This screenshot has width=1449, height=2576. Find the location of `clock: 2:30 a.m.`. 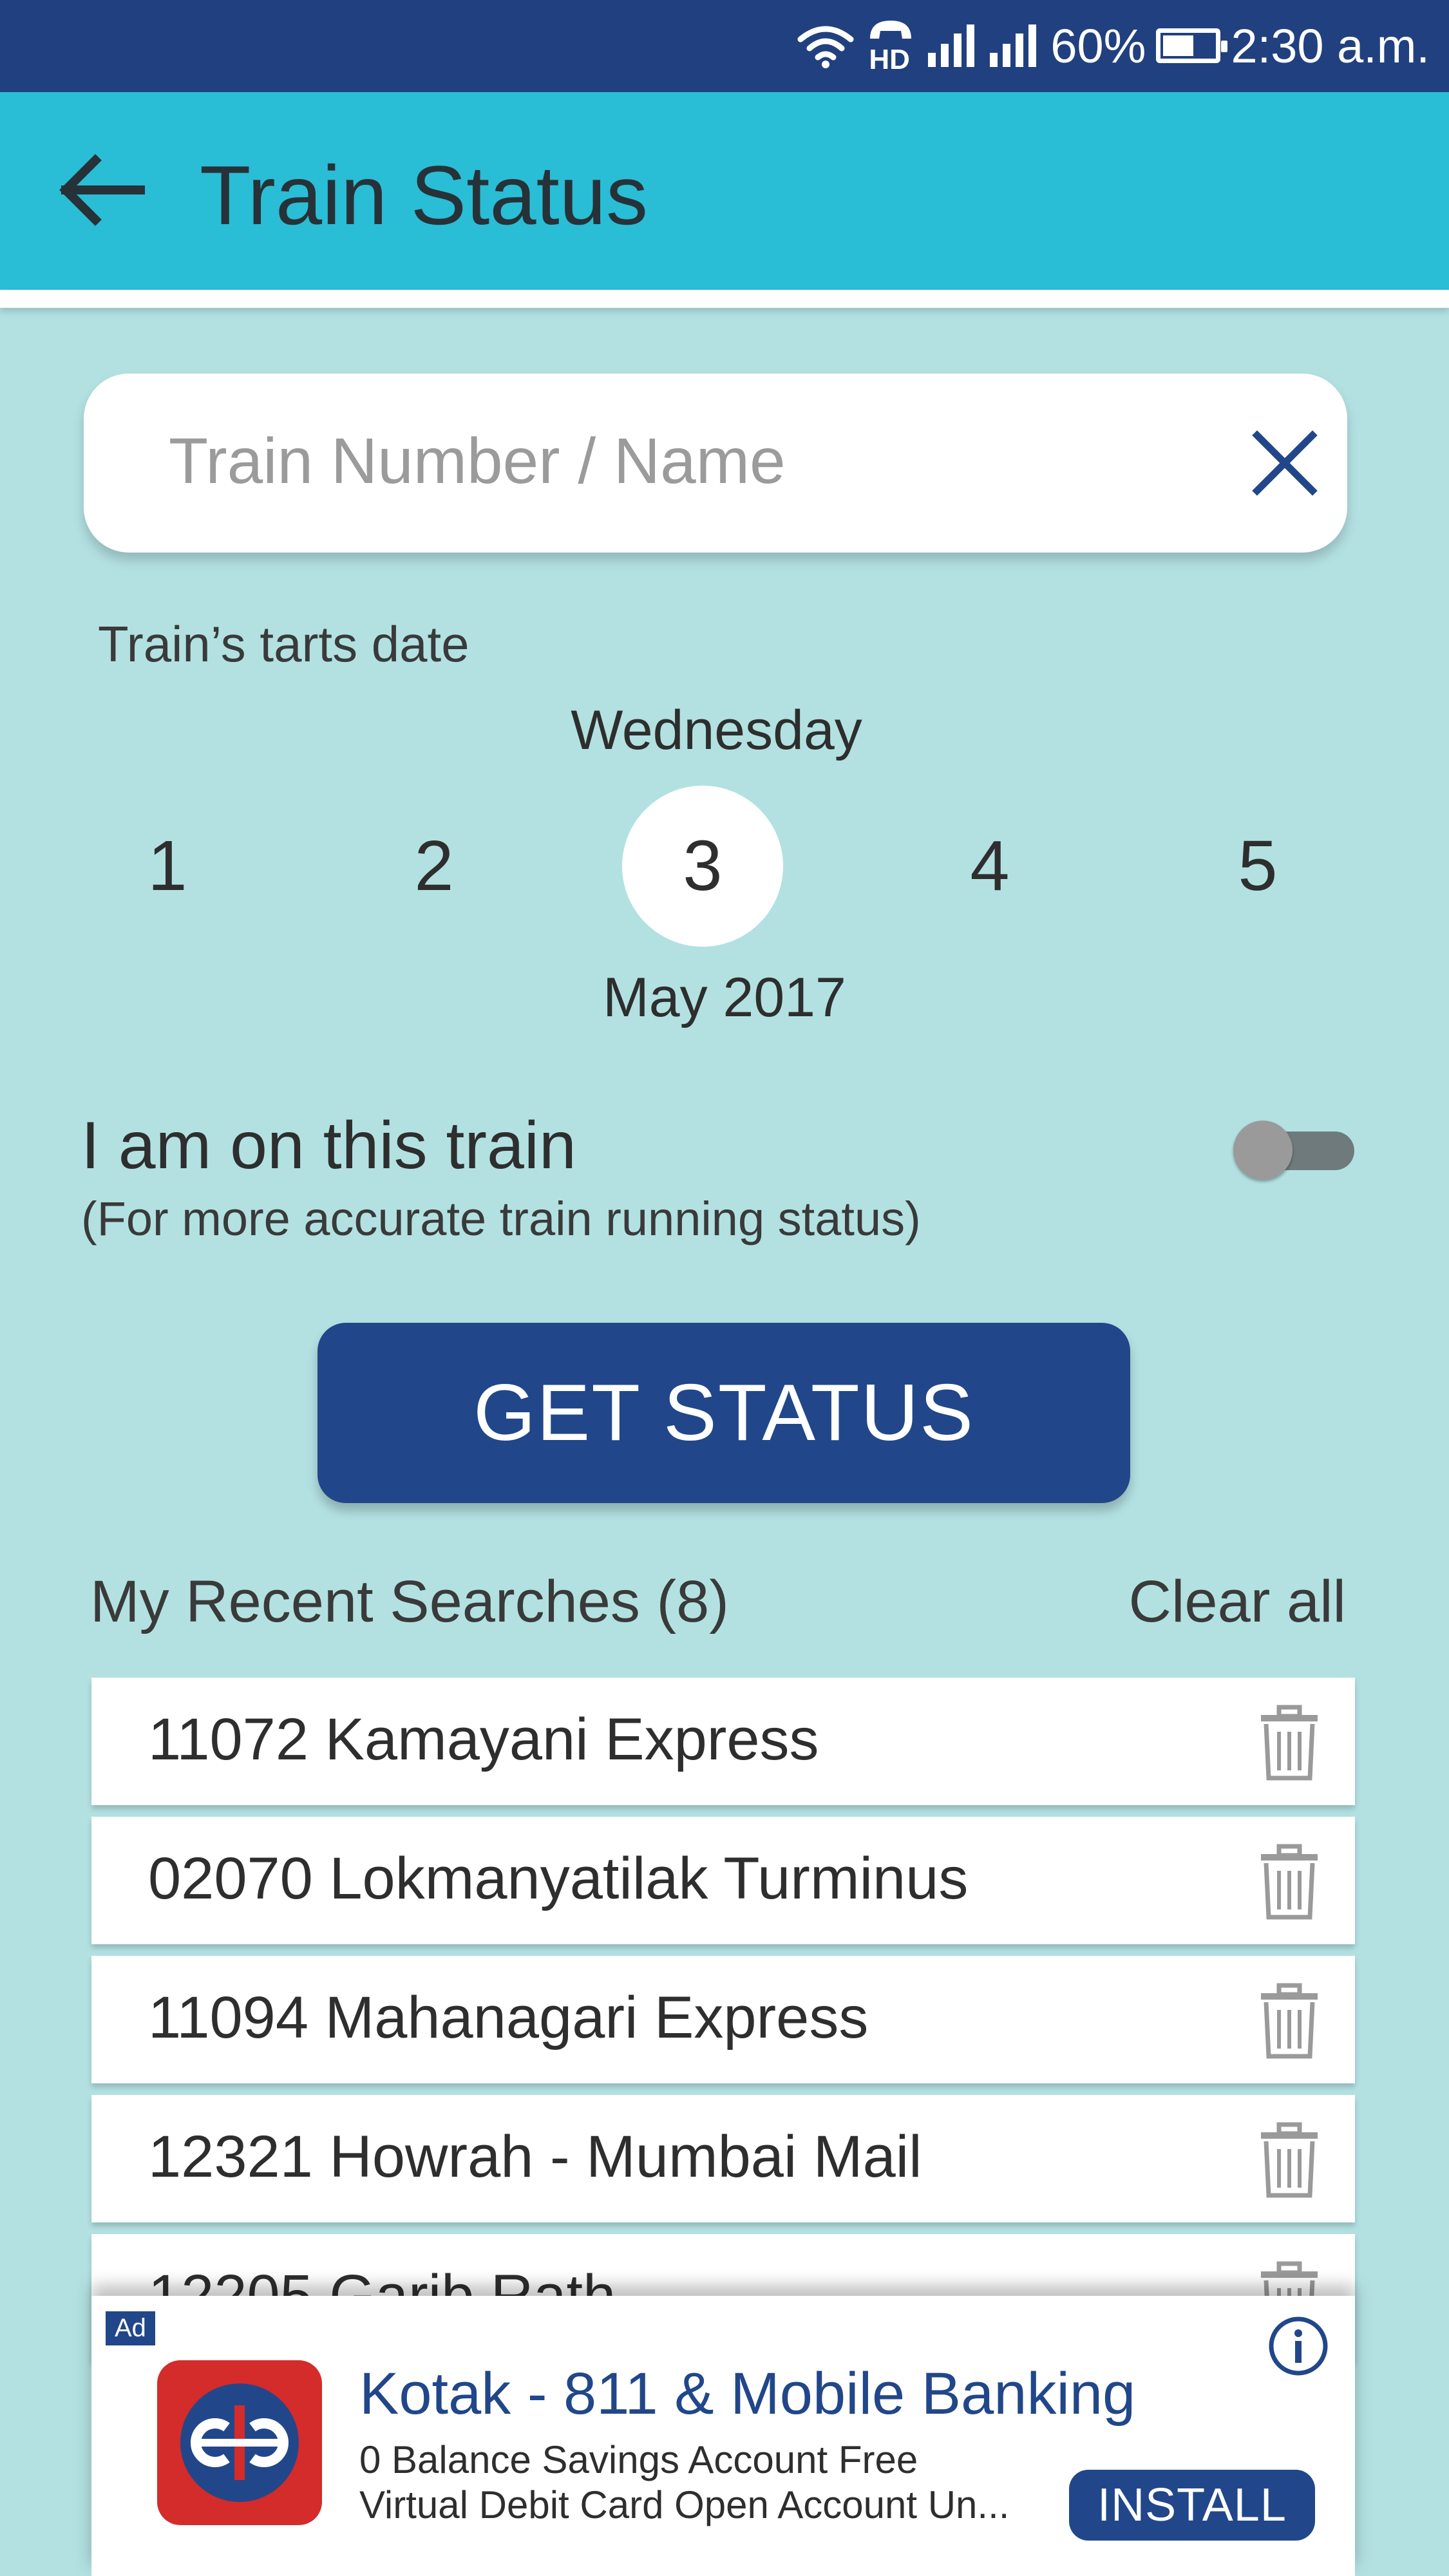

clock: 2:30 a.m. is located at coordinates (1331, 46).